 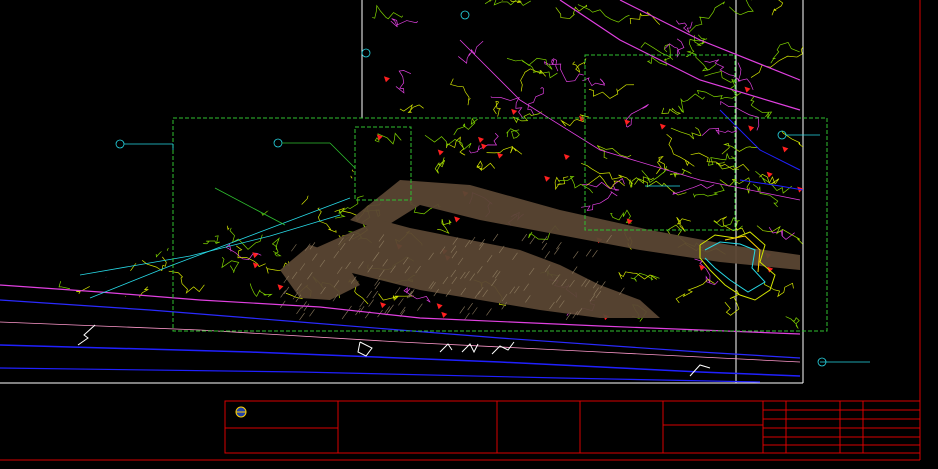 I want to click on title-block, so click(x=572, y=427).